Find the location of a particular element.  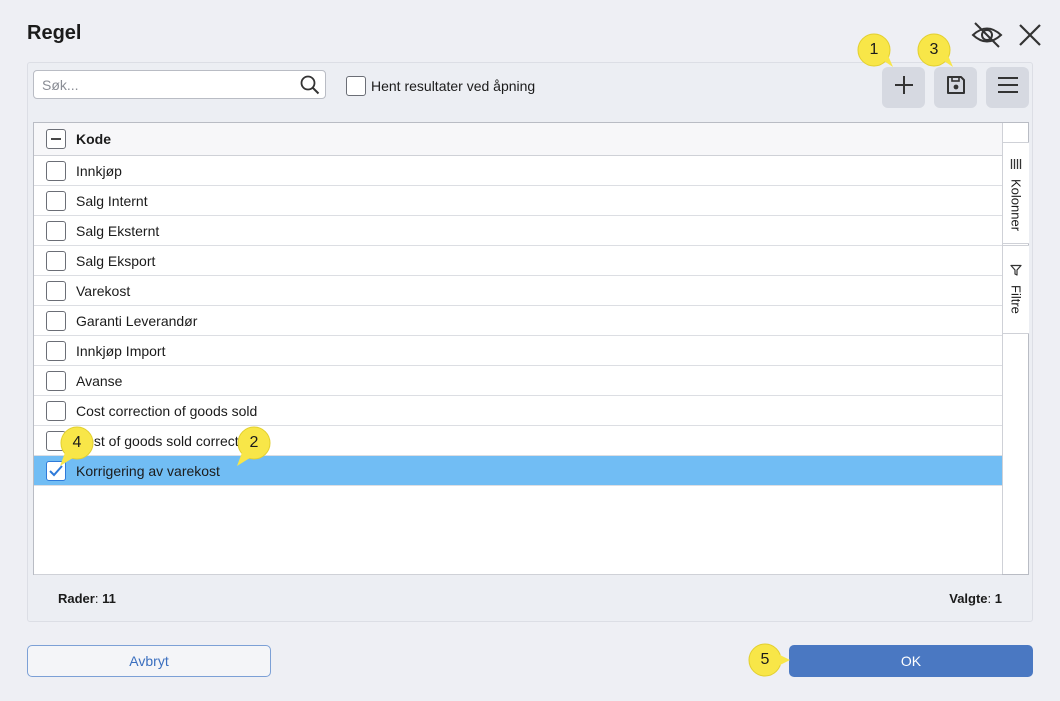

fetch-on-open-checkbox is located at coordinates (356, 86).